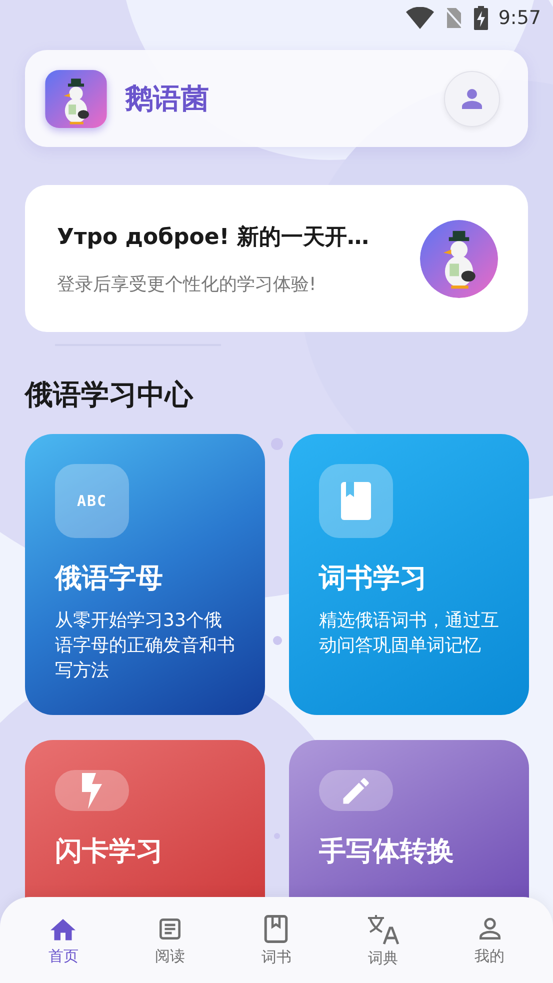 The height and width of the screenshot is (983, 553). I want to click on duck-logo, so click(76, 99).